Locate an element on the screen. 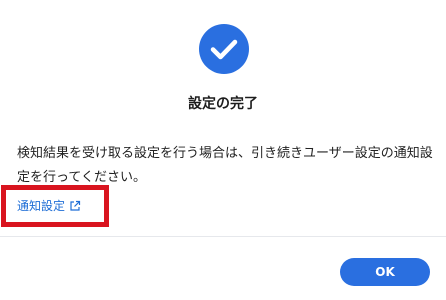  dialog-title: 設定の完了 is located at coordinates (223, 104).